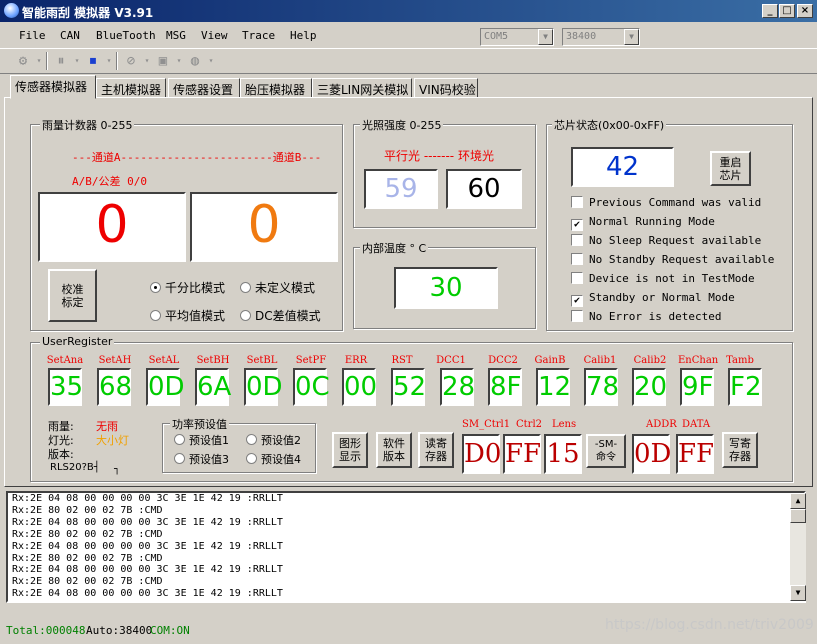 Image resolution: width=817 pixels, height=644 pixels. Describe the element at coordinates (394, 450) in the screenshot. I see `software-version-button: 软件 版本` at that location.